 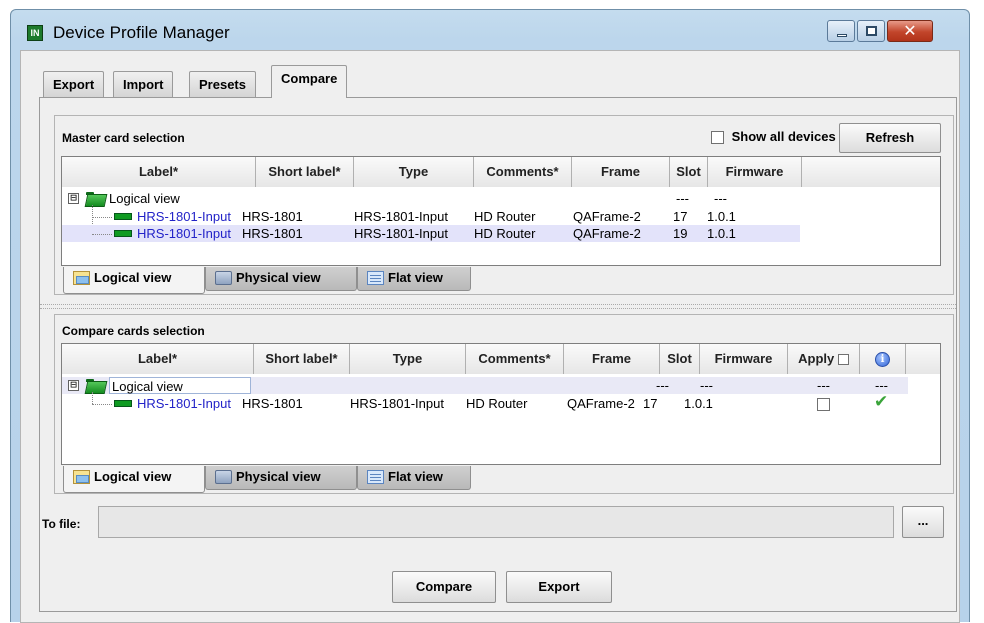 What do you see at coordinates (444, 587) in the screenshot?
I see `compare-button: Compare` at bounding box center [444, 587].